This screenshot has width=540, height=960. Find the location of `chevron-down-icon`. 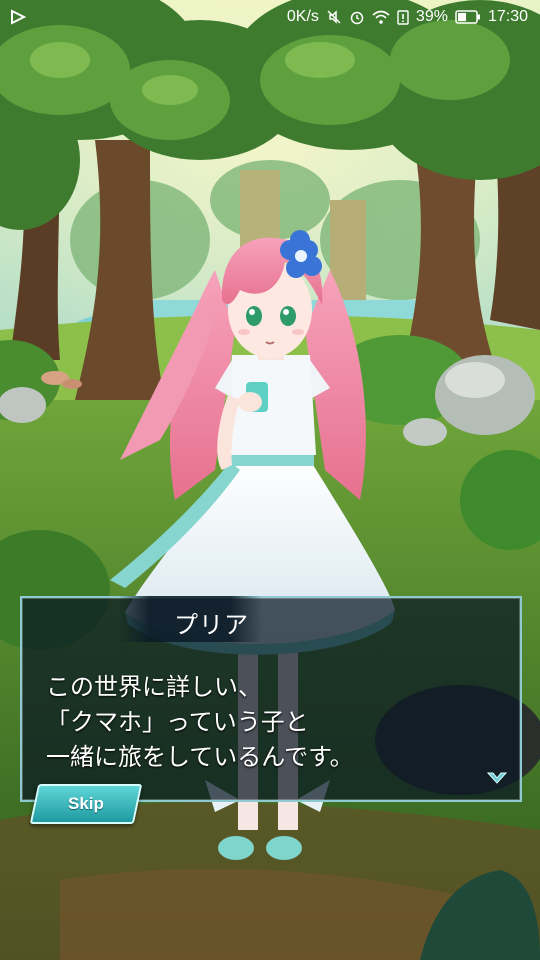

chevron-down-icon is located at coordinates (497, 780).